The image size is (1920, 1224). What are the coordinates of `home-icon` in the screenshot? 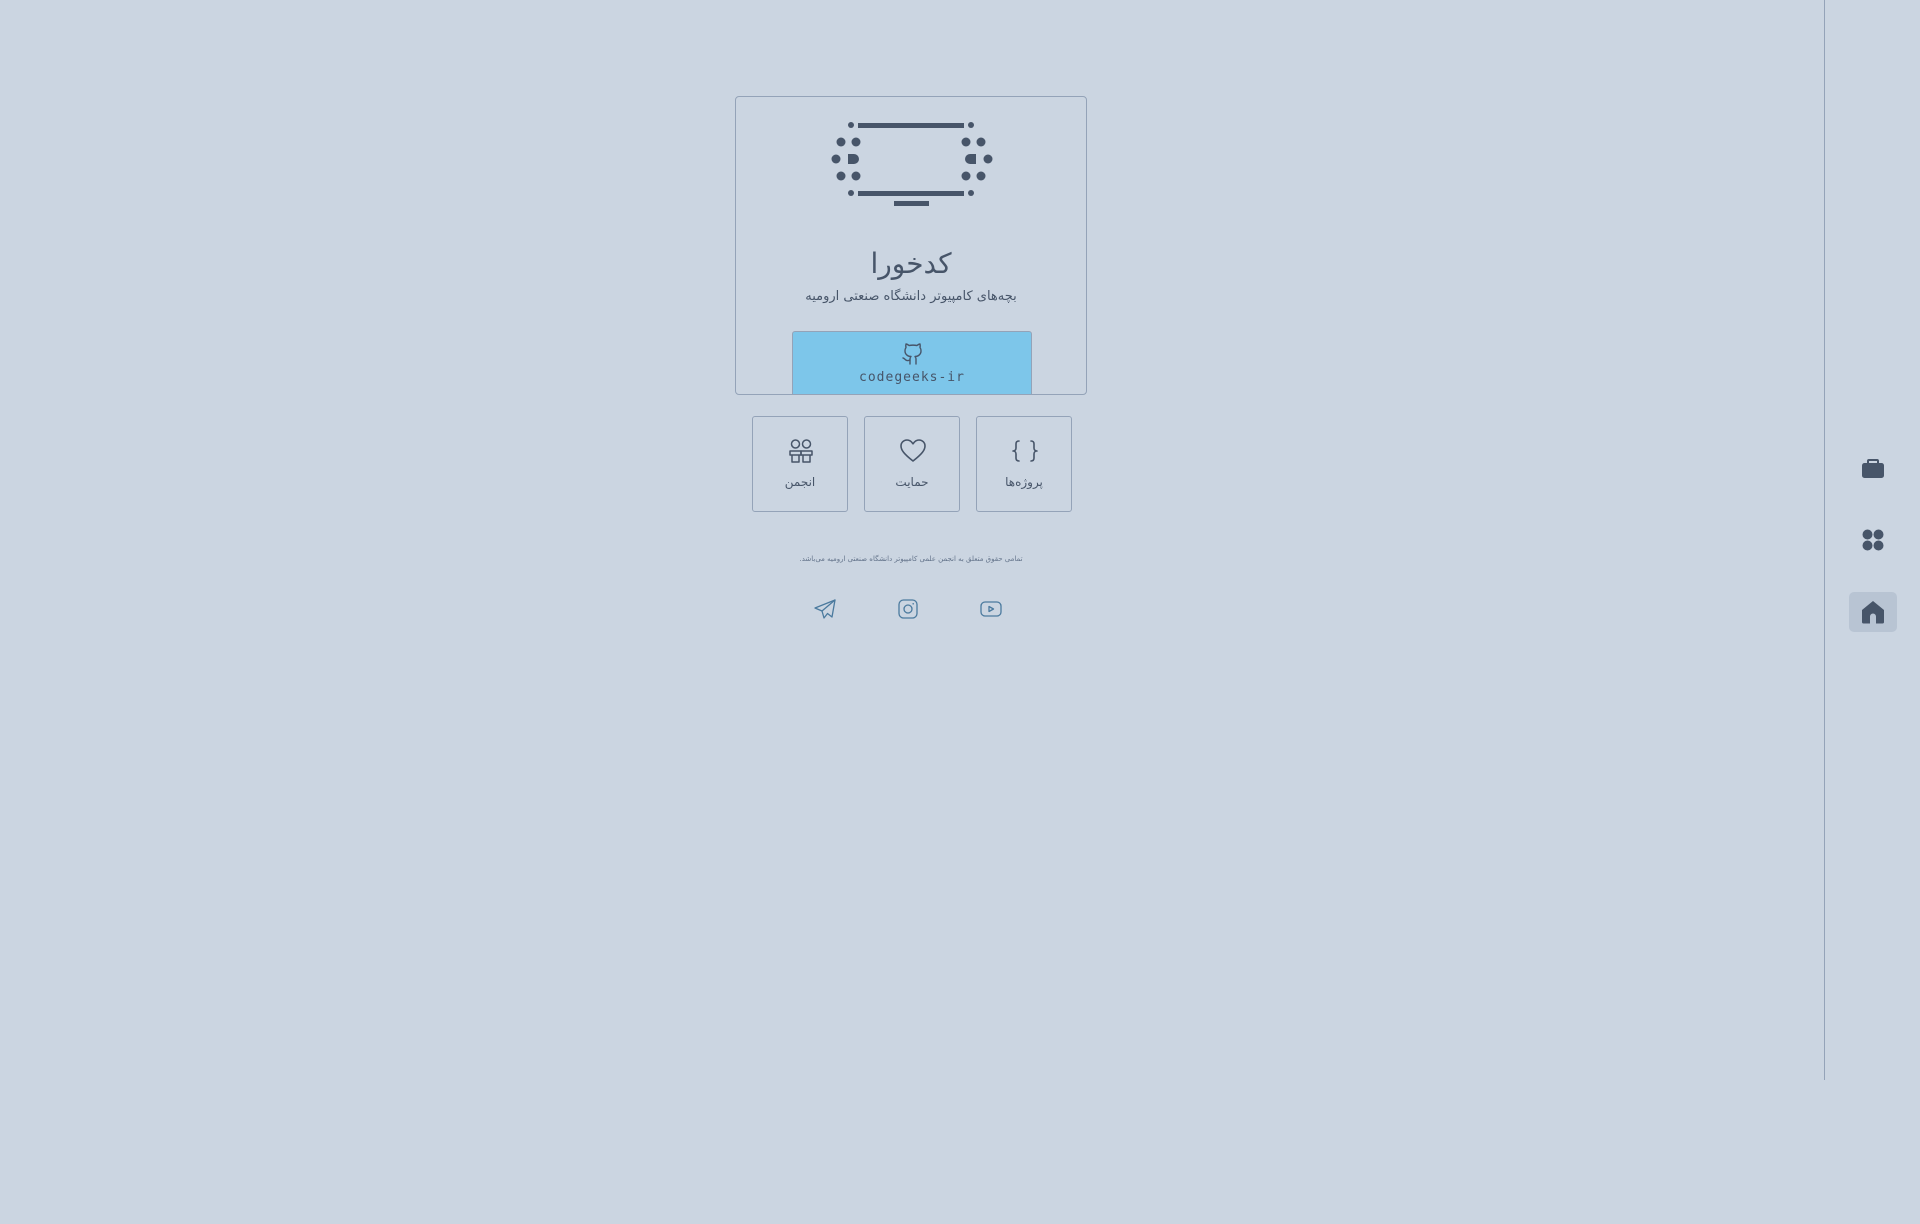 It's located at (1873, 612).